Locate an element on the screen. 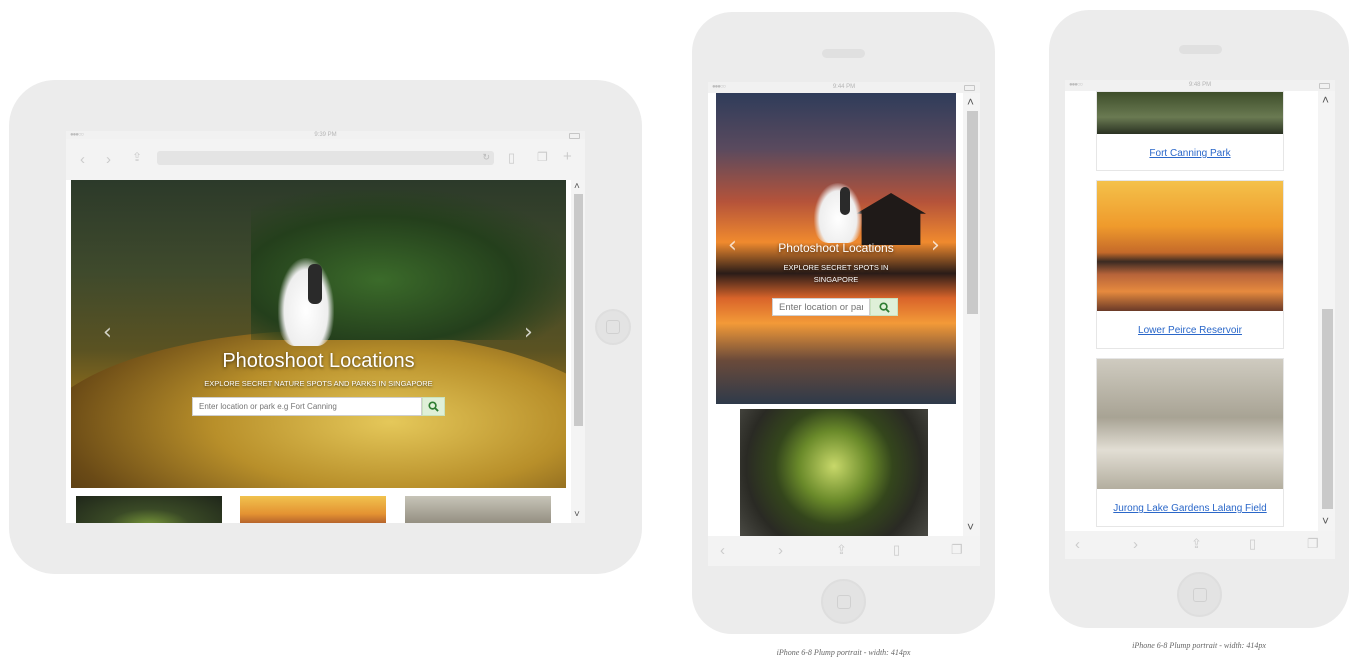 The image size is (1364, 668). phone2-browser-toolbar: ‹ › ⇪ ▯ ❐ is located at coordinates (1200, 545).